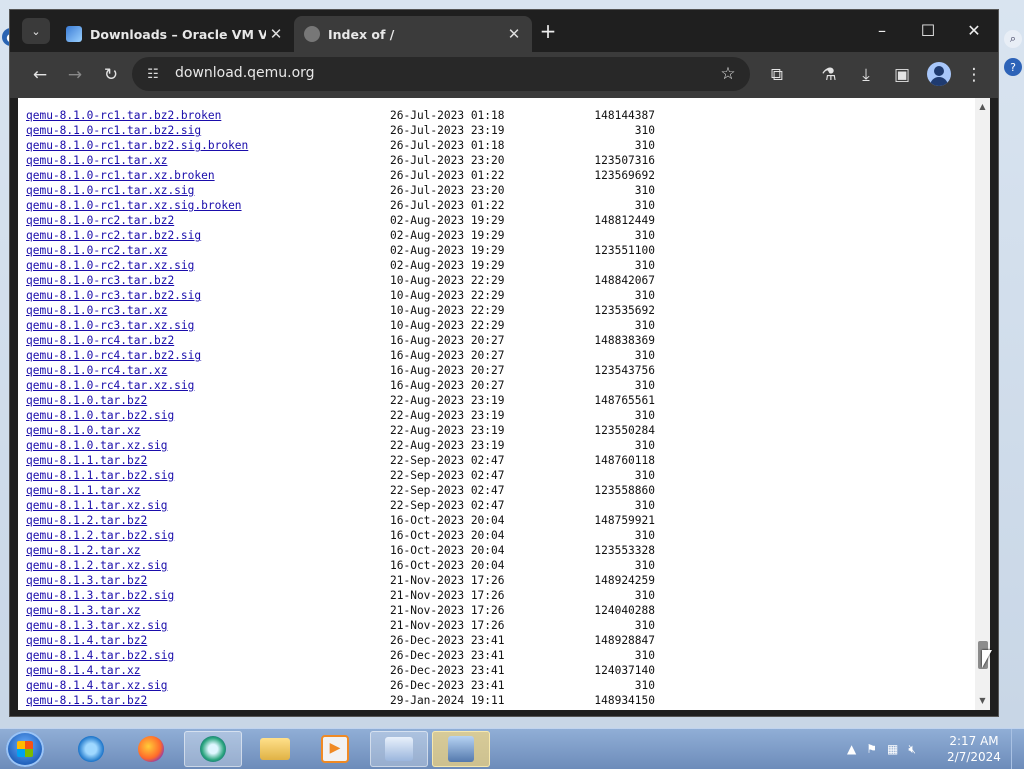 This screenshot has width=1024, height=769. Describe the element at coordinates (939, 74) in the screenshot. I see `profile-avatar` at that location.